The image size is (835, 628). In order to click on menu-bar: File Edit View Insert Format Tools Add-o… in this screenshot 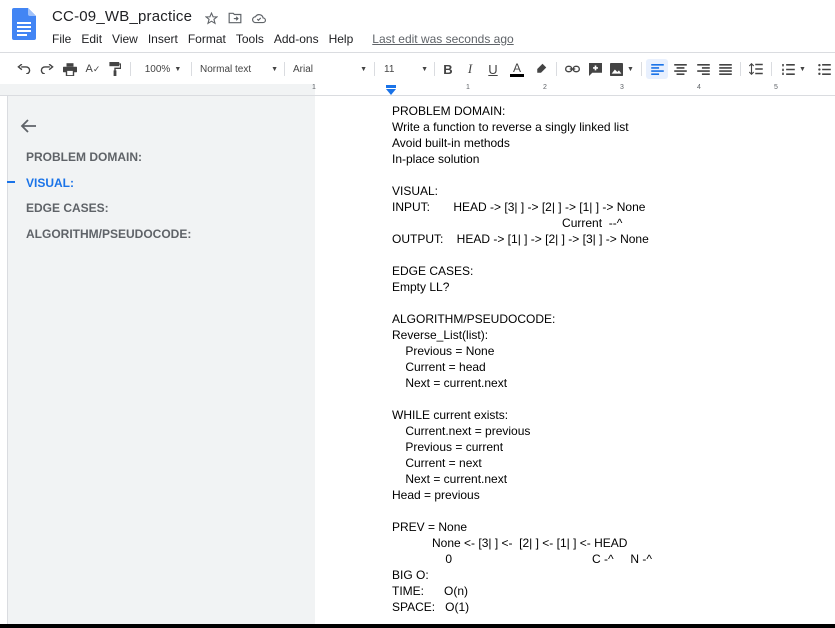, I will do `click(288, 39)`.